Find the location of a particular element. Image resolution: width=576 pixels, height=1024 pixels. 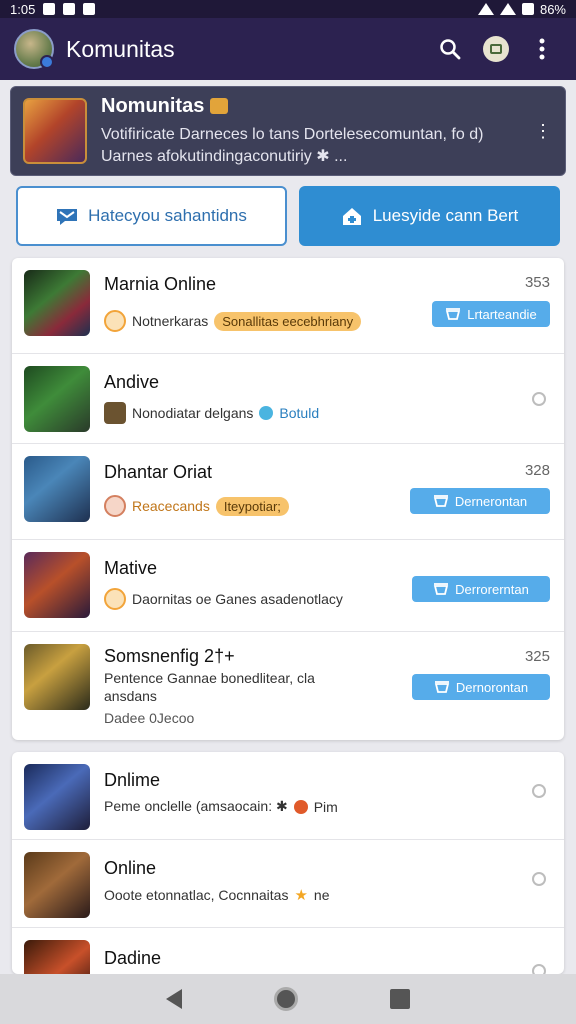

avatar is located at coordinates (34, 49).